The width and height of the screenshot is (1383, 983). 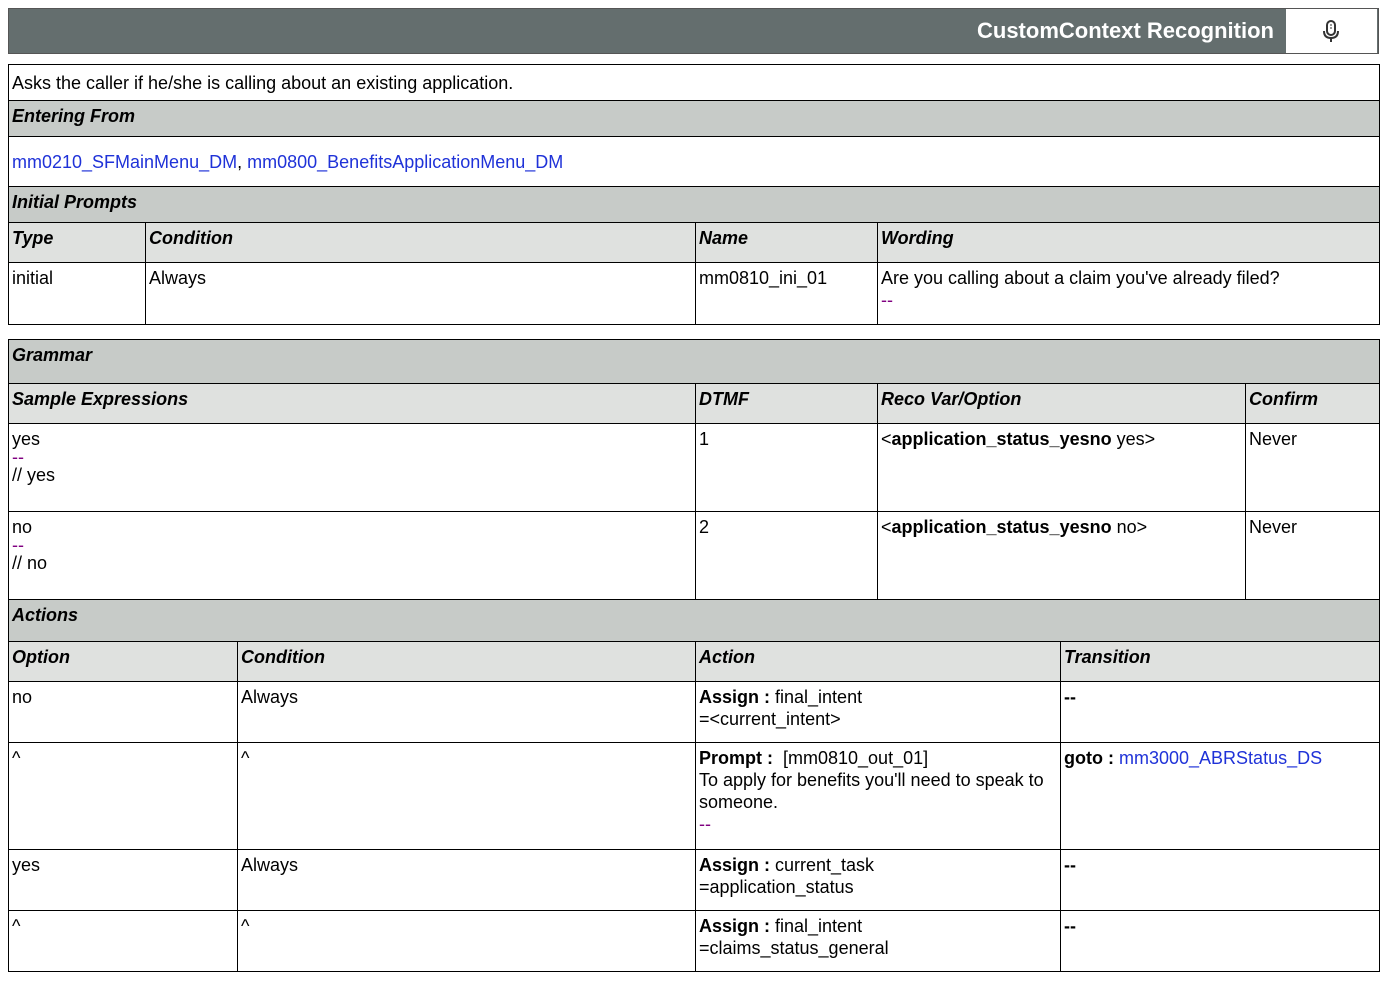 I want to click on initial-prompts-header: Initial Prompts, so click(x=694, y=204).